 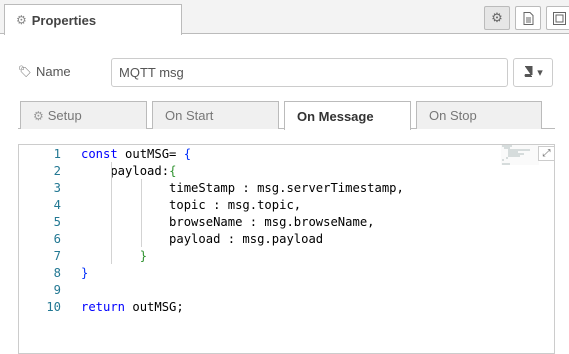 I want to click on line-number: 5, so click(x=57, y=222).